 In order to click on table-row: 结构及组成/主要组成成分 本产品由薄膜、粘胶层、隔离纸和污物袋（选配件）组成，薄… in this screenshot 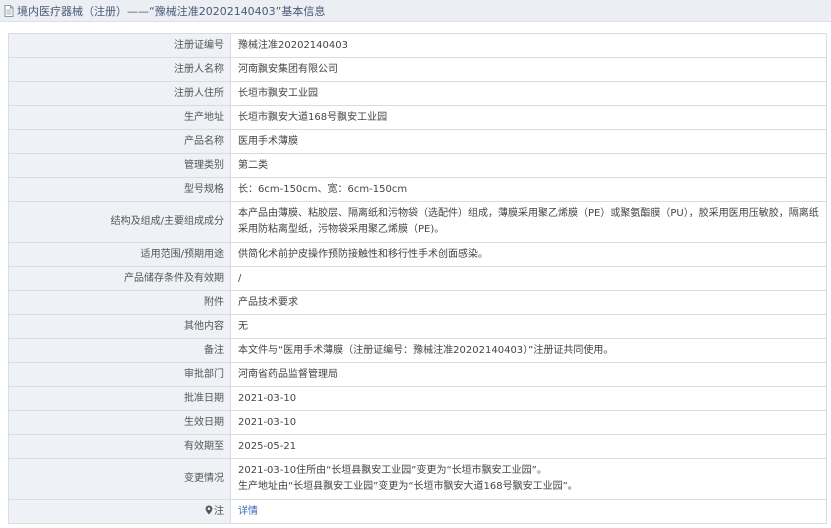, I will do `click(417, 222)`.